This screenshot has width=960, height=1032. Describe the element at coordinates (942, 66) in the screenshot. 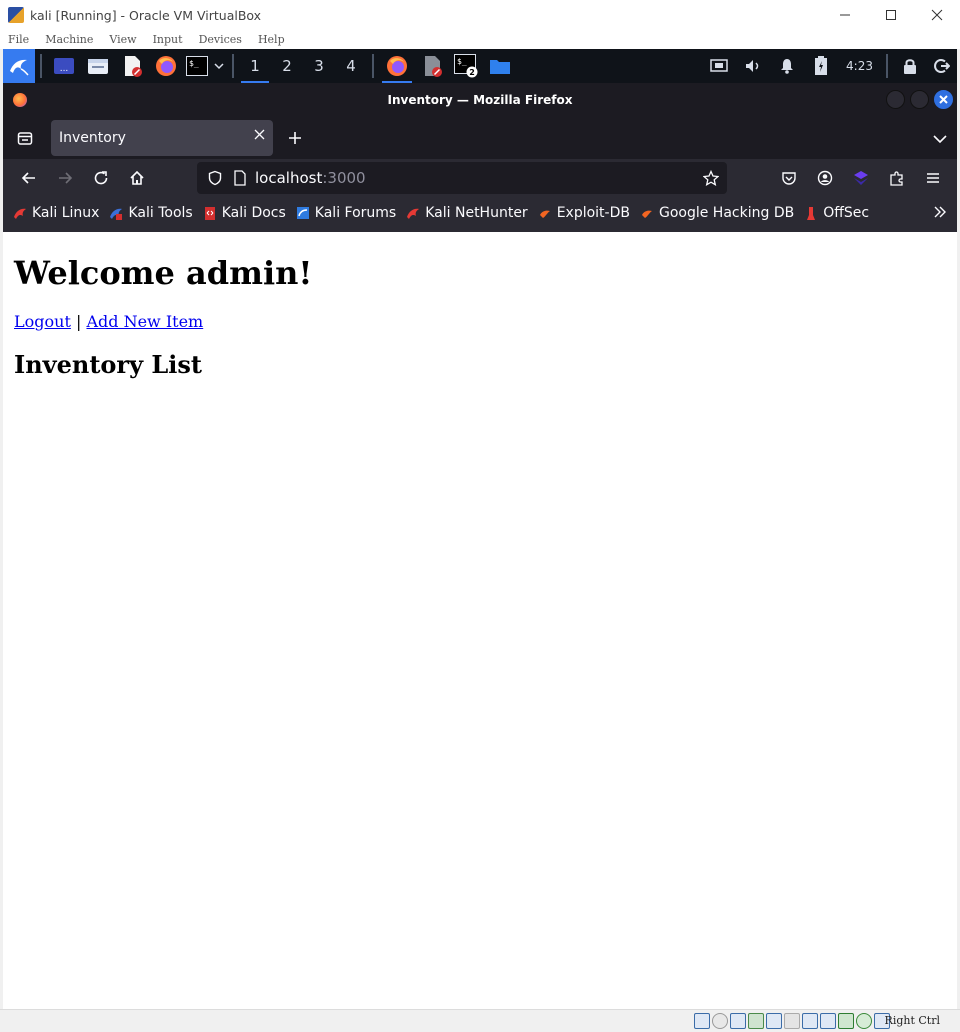

I see `logout-session-button` at that location.